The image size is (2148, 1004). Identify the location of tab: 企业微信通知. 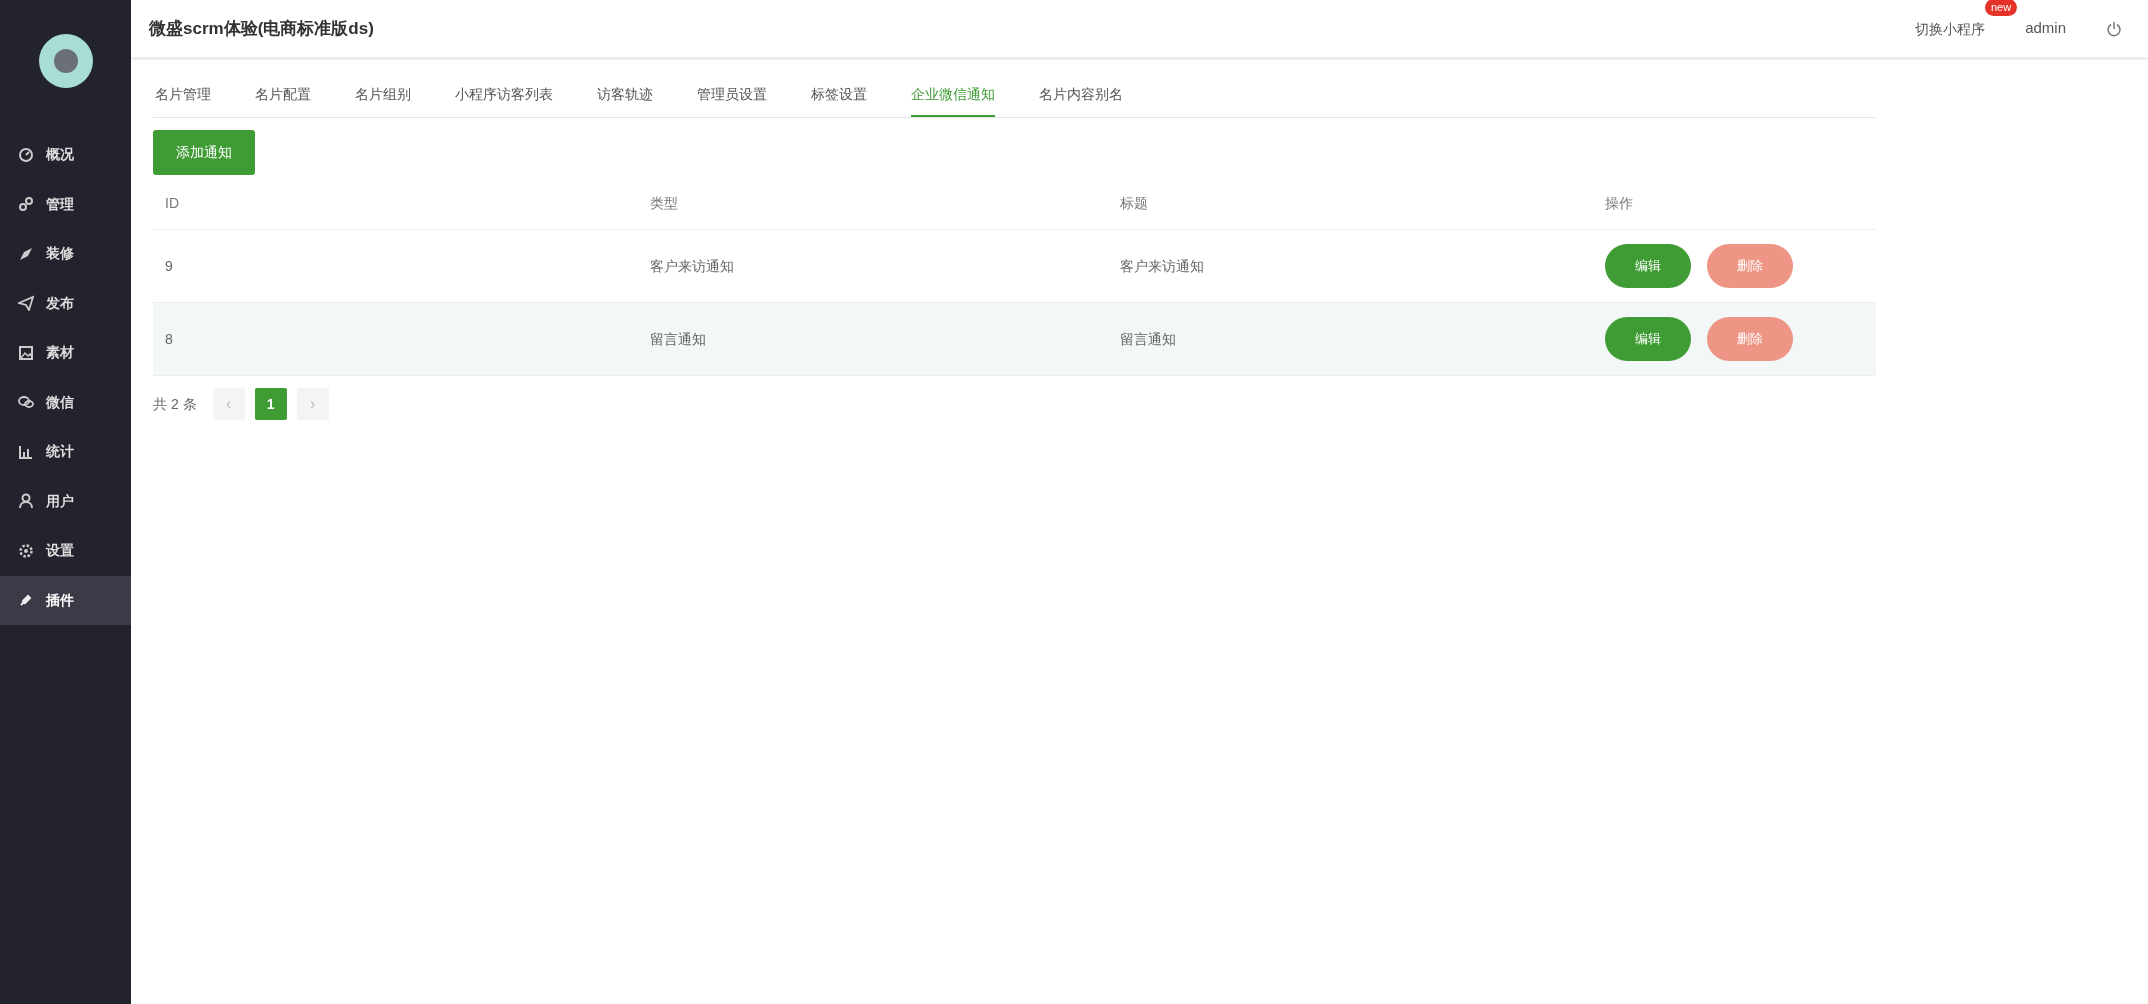
(953, 100).